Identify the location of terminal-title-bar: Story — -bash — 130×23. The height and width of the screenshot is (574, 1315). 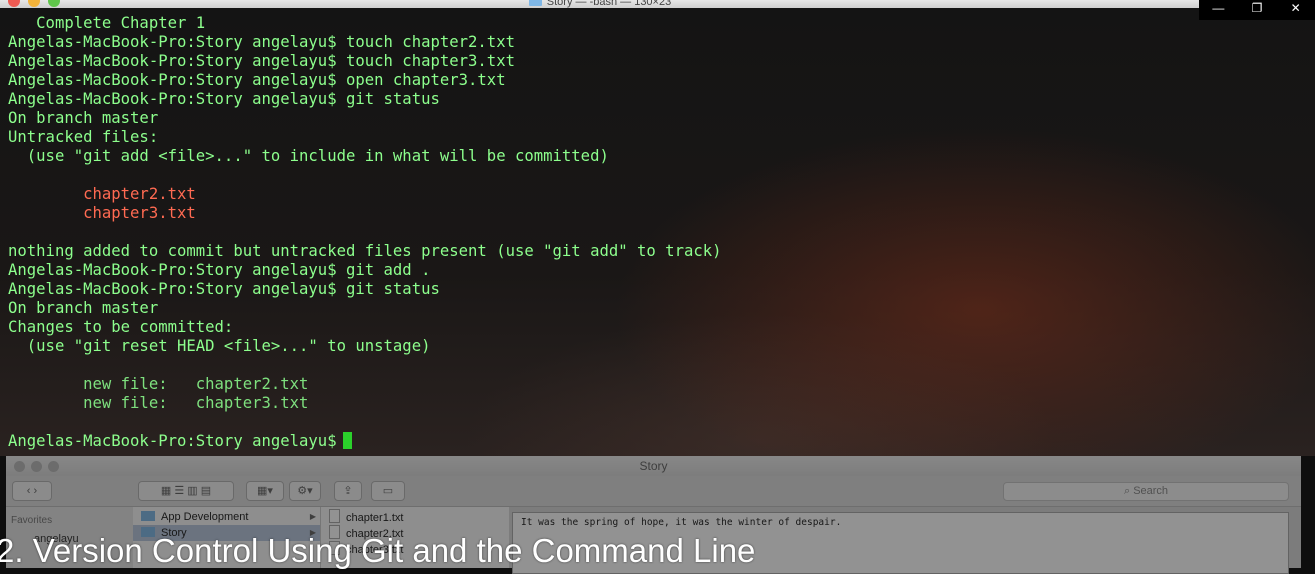
(600, 4).